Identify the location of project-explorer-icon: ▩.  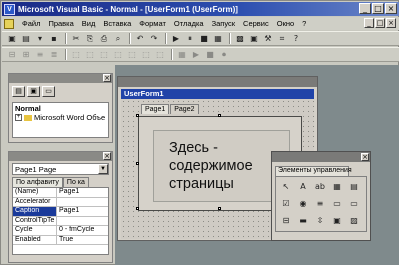
(240, 39).